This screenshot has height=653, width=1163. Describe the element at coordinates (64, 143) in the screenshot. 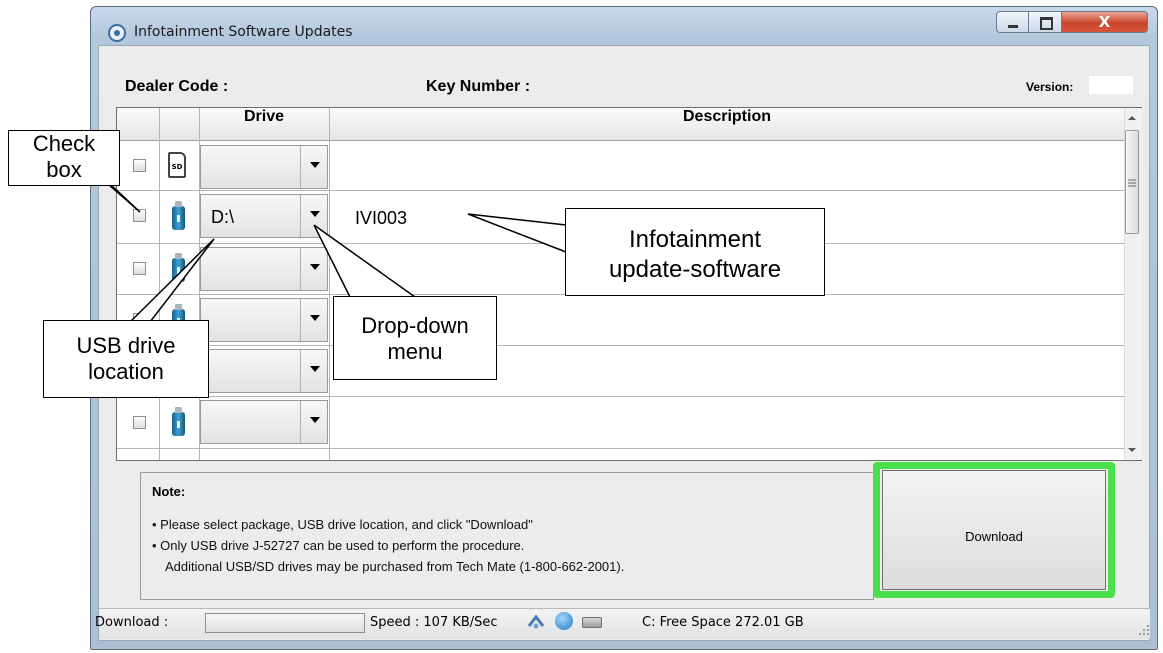

I see `callout-check-box-line1: Check` at that location.